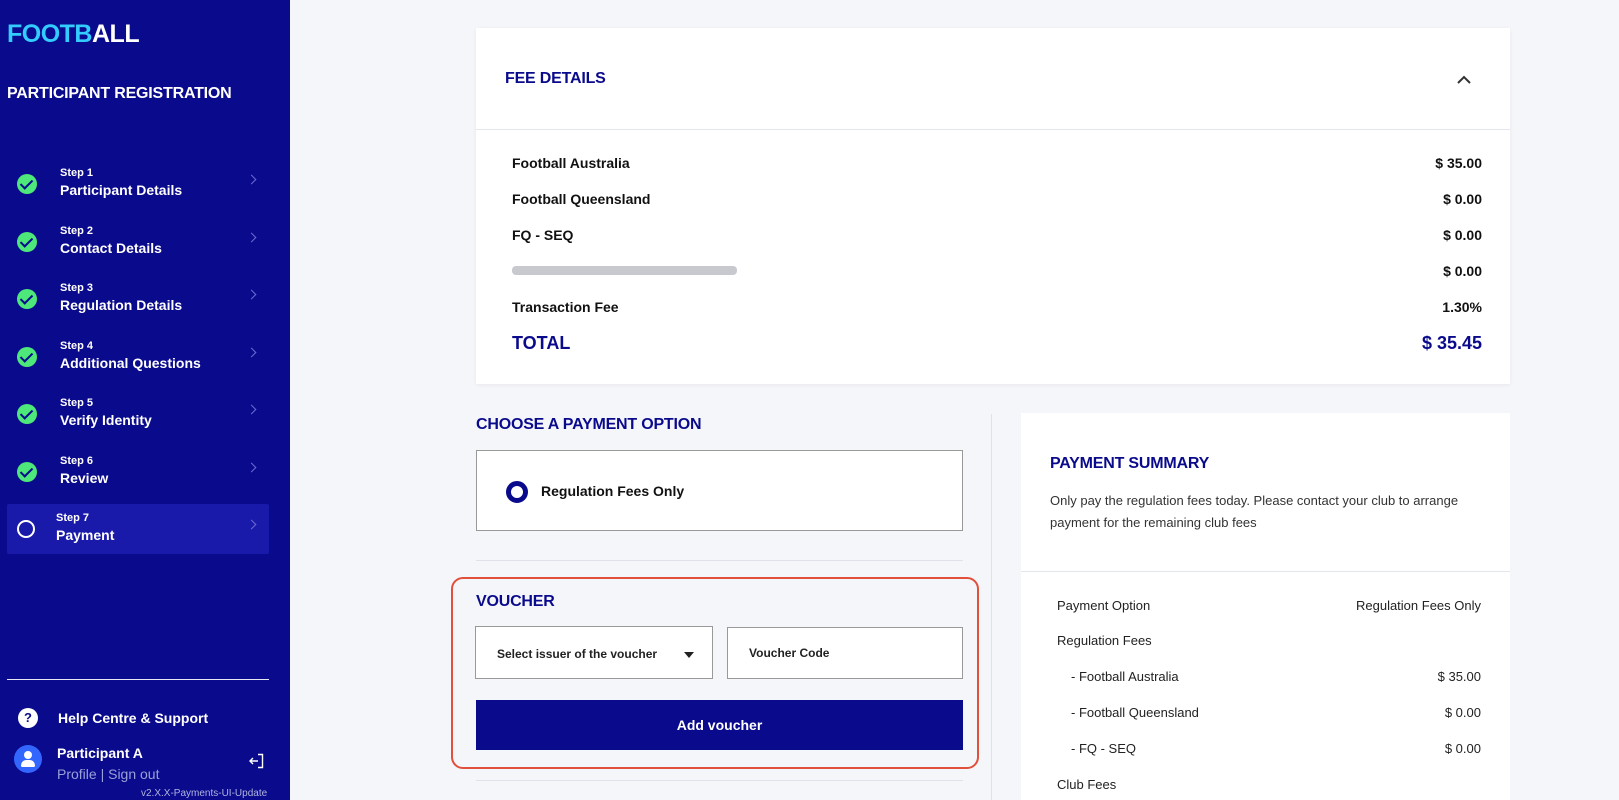 Image resolution: width=1619 pixels, height=800 pixels. What do you see at coordinates (1269, 784) in the screenshot?
I see `summary-row: Club Fees` at bounding box center [1269, 784].